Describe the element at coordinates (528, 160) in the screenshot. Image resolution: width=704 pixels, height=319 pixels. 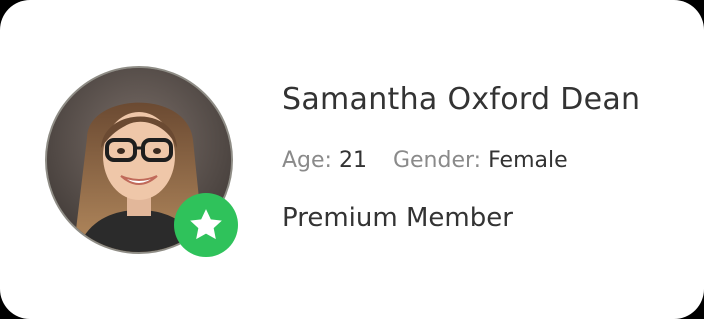
I see `gender-value: Female` at that location.